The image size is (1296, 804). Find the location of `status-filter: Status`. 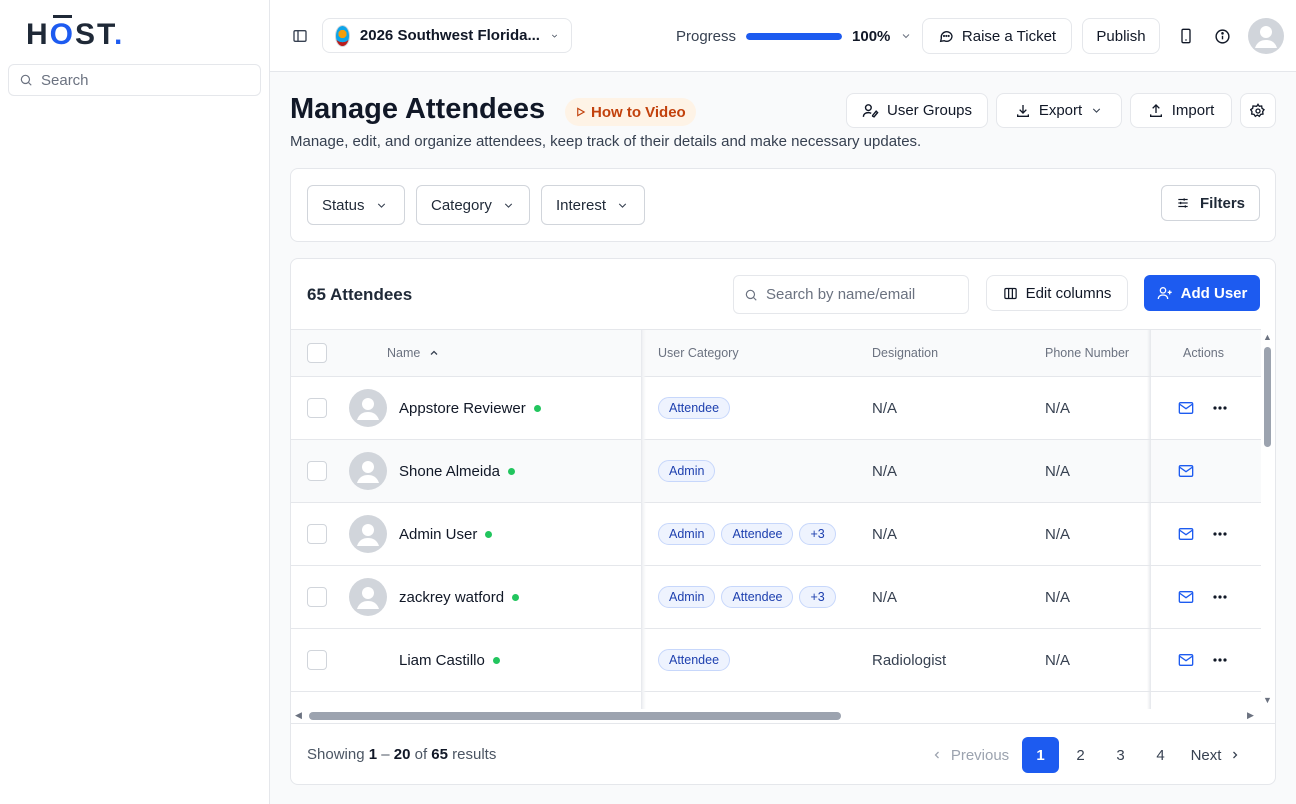

status-filter: Status is located at coordinates (356, 205).